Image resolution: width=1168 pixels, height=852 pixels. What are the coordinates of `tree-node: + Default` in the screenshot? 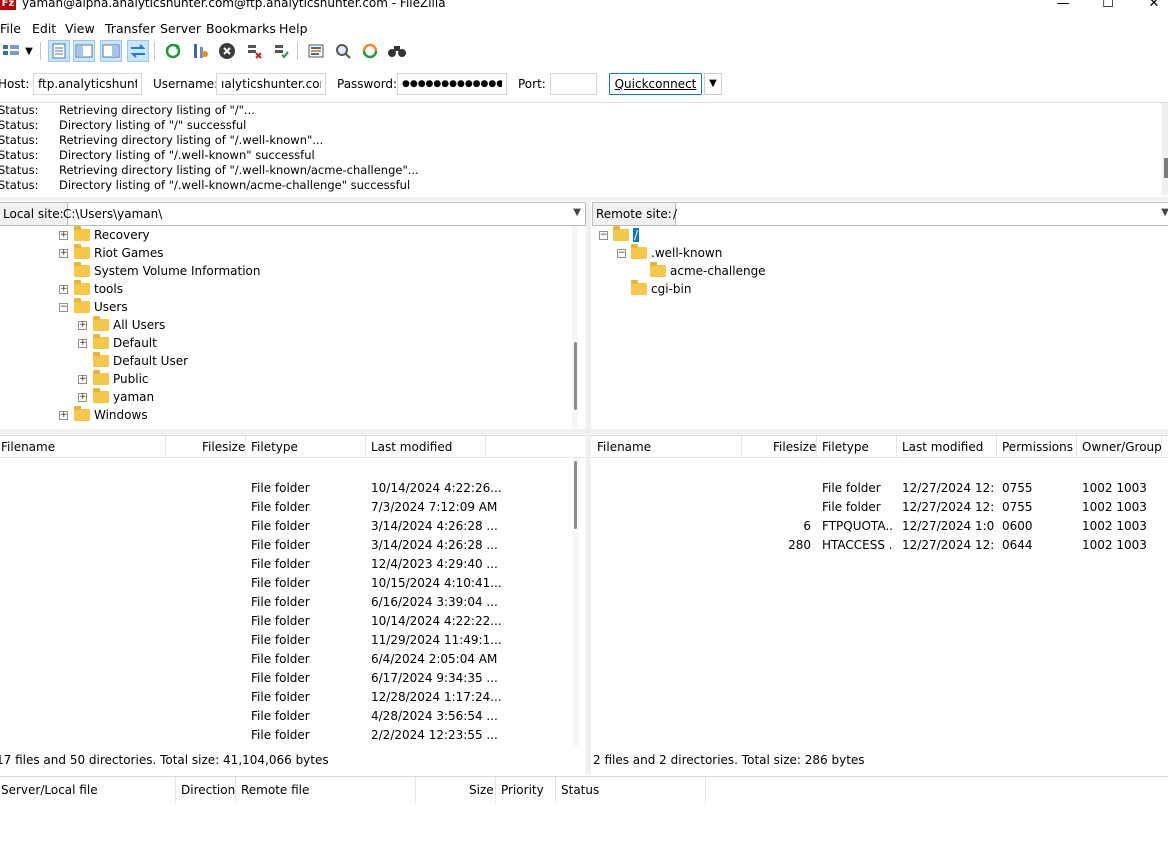 It's located at (117, 343).